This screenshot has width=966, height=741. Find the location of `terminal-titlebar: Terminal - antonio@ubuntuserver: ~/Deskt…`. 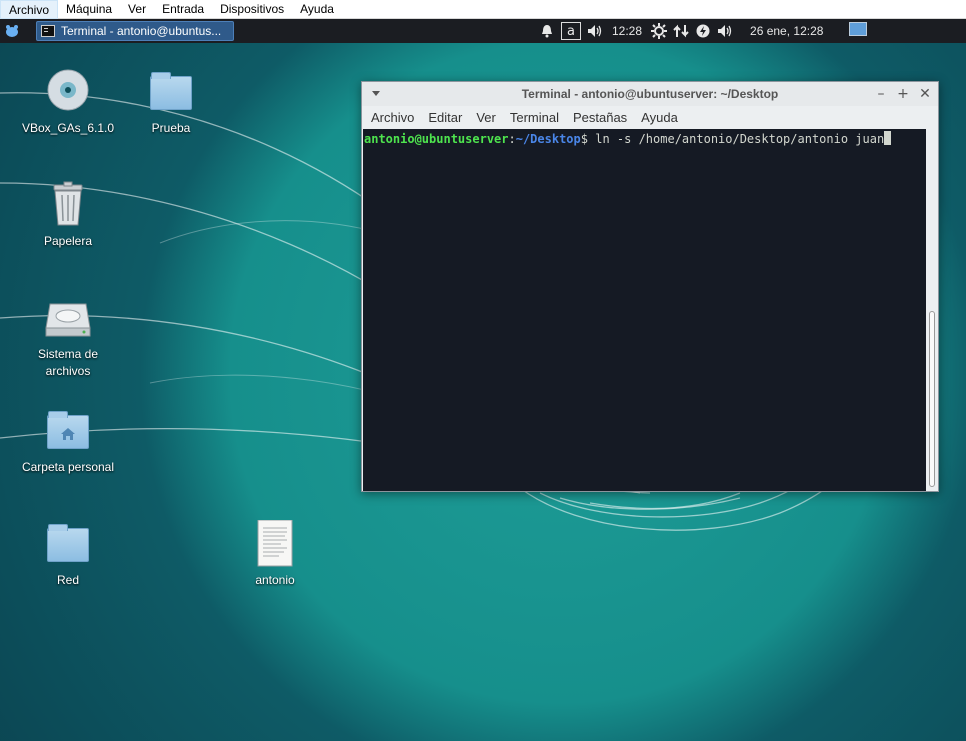

terminal-titlebar: Terminal - antonio@ubuntuserver: ~/Deskt… is located at coordinates (650, 94).